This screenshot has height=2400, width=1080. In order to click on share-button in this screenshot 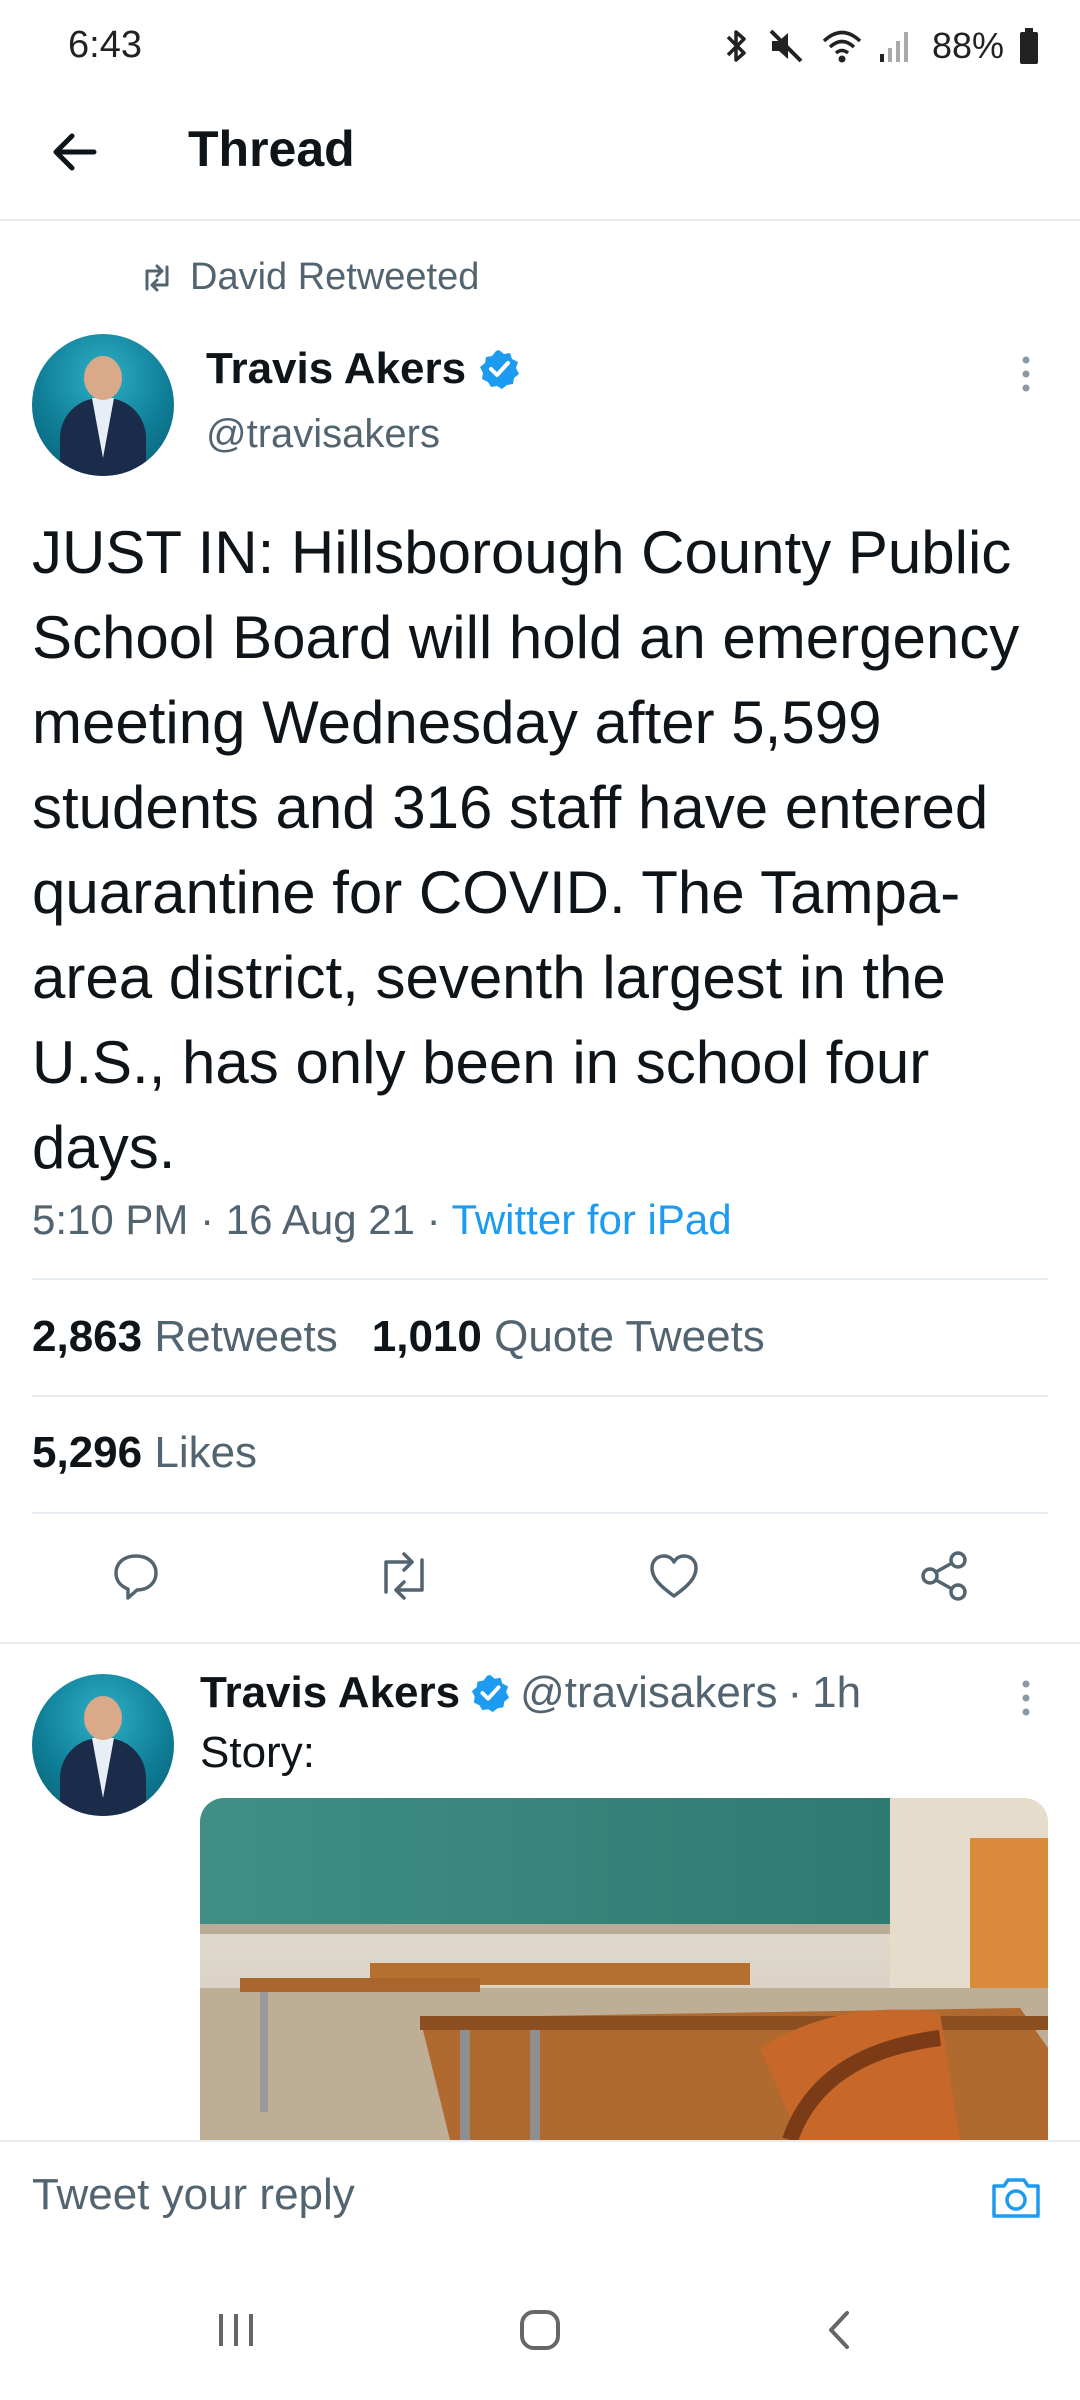, I will do `click(944, 1576)`.